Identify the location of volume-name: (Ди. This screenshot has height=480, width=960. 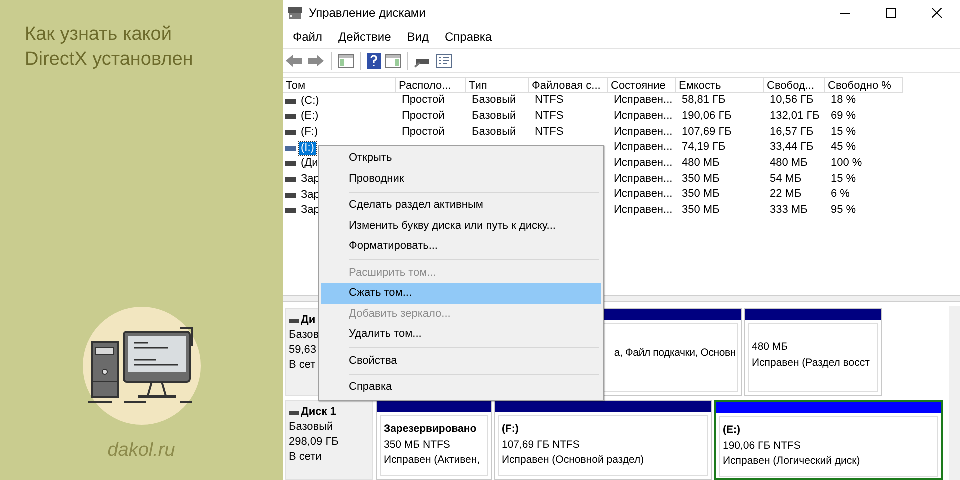
(309, 163).